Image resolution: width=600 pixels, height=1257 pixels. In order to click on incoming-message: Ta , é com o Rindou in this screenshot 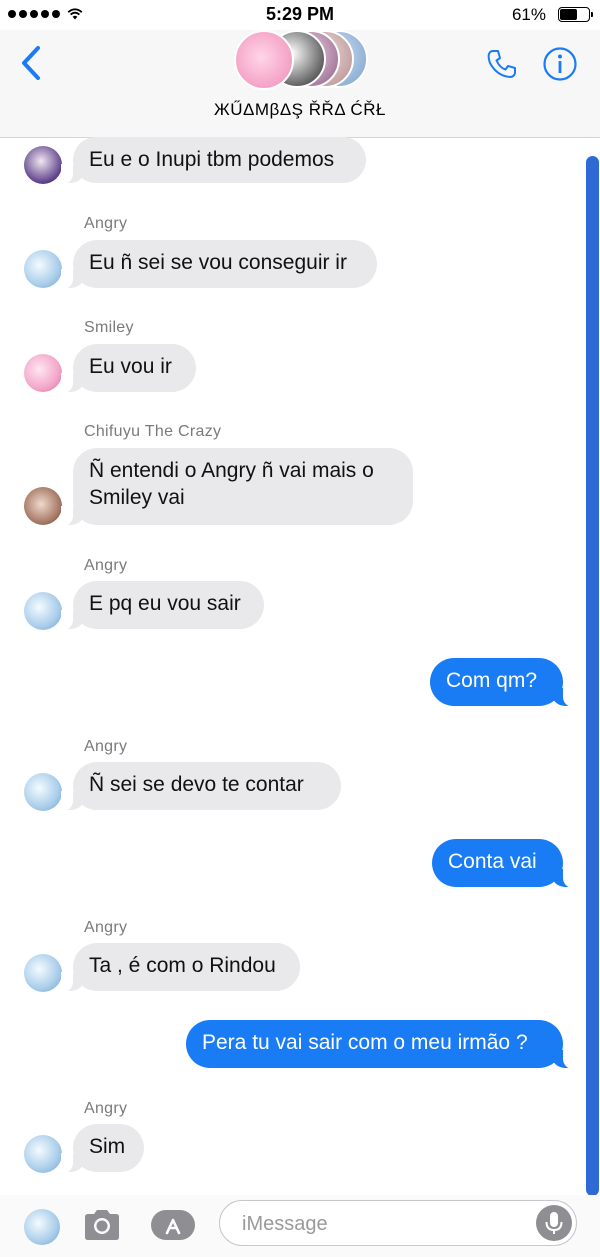, I will do `click(180, 967)`.